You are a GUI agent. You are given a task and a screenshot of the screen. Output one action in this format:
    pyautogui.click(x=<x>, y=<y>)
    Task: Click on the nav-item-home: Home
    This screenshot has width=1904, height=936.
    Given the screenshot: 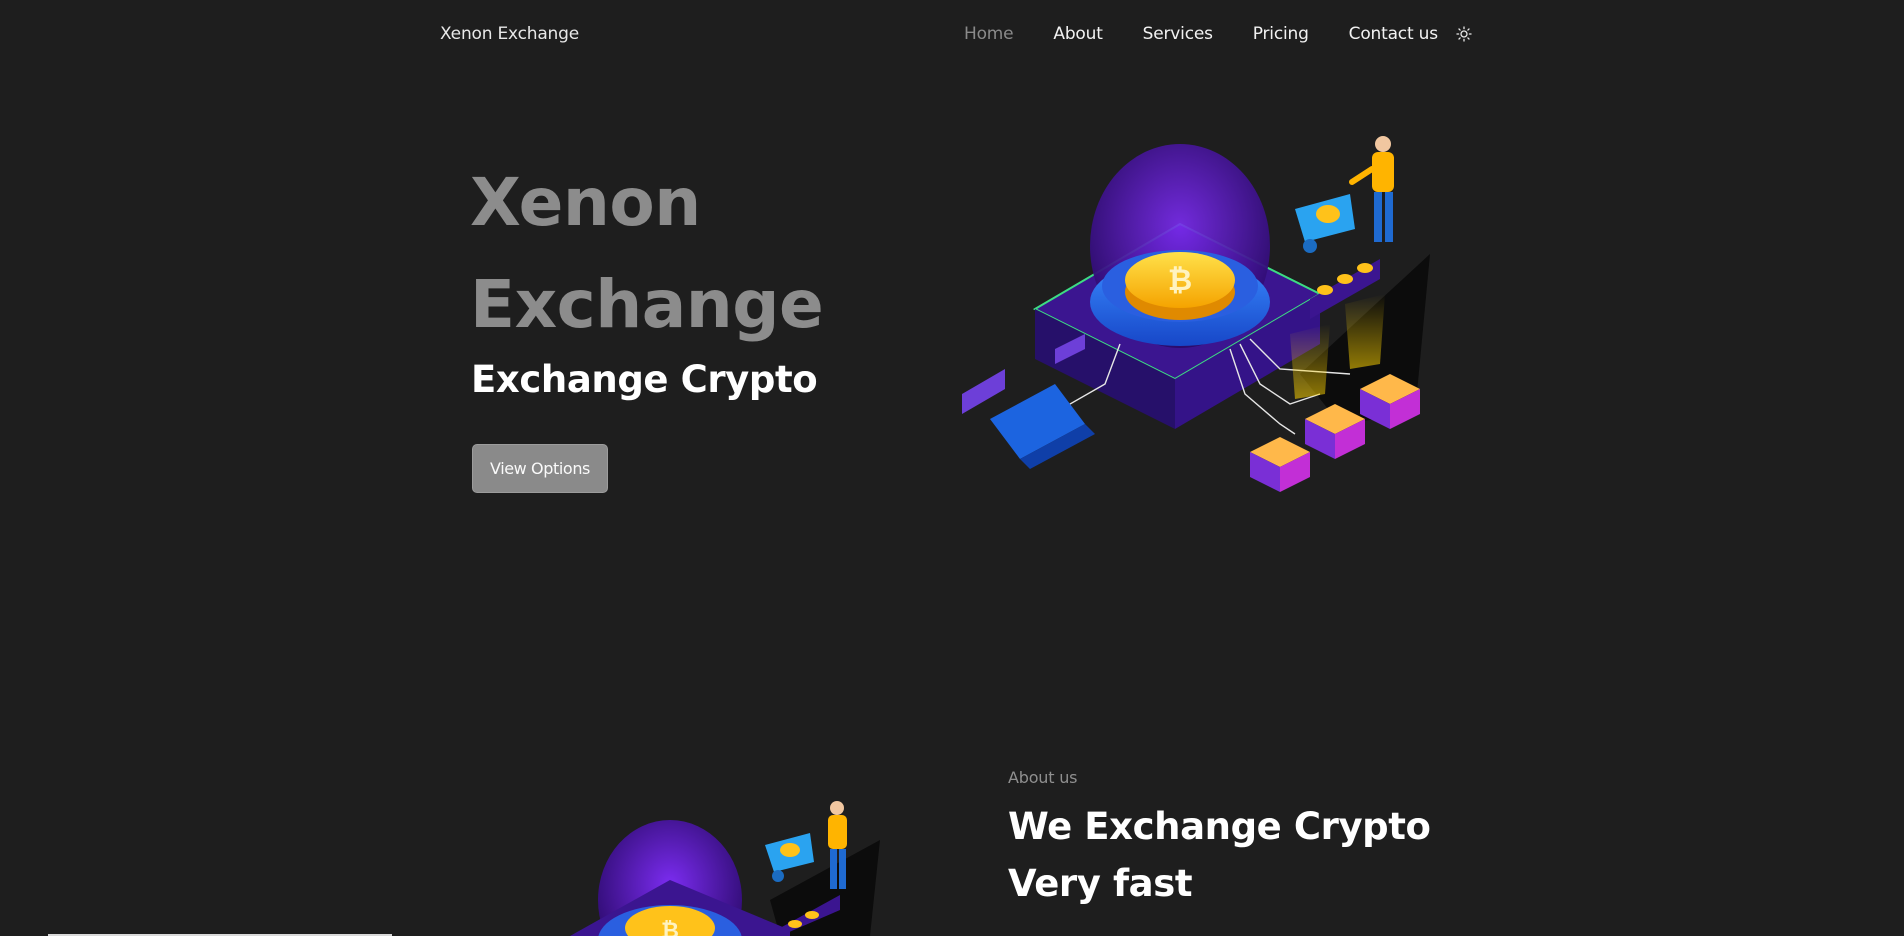 What is the action you would take?
    pyautogui.click(x=989, y=34)
    